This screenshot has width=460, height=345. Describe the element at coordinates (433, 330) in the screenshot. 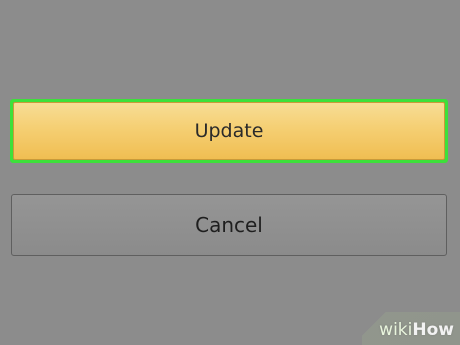

I see `watermark-how: How` at that location.